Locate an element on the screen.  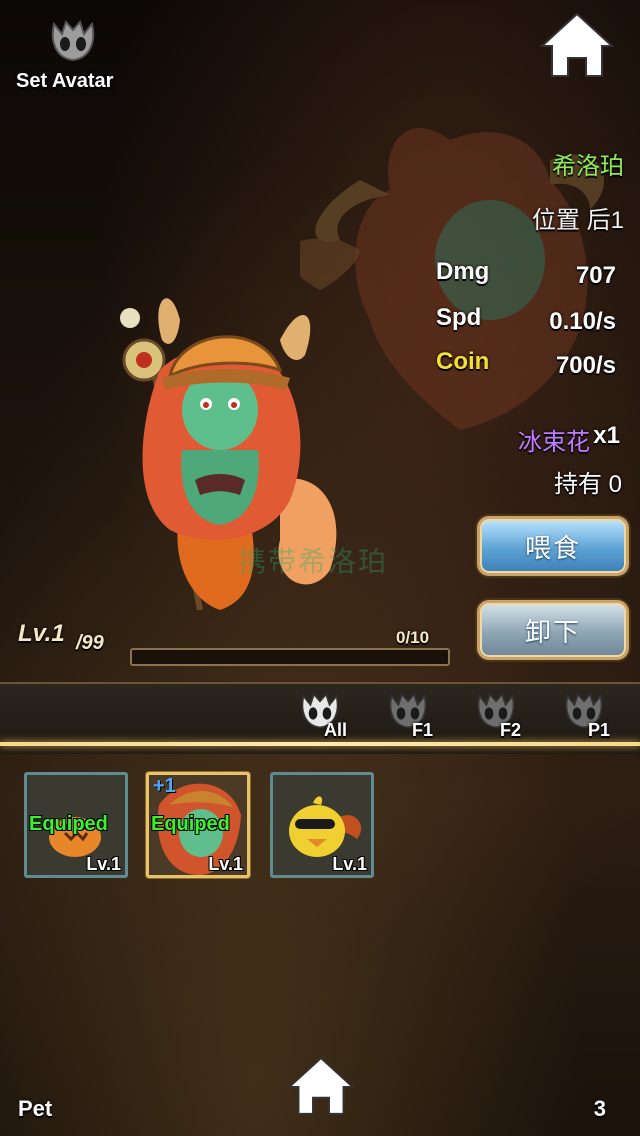
level-max: /99 is located at coordinates (90, 643).